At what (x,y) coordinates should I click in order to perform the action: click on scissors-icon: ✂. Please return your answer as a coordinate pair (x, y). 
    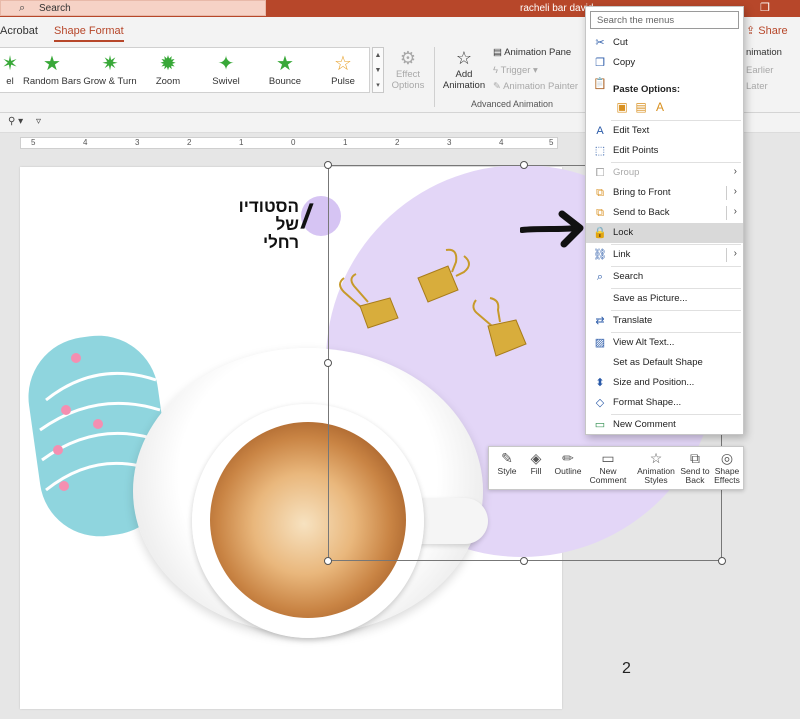
    Looking at the image, I should click on (600, 43).